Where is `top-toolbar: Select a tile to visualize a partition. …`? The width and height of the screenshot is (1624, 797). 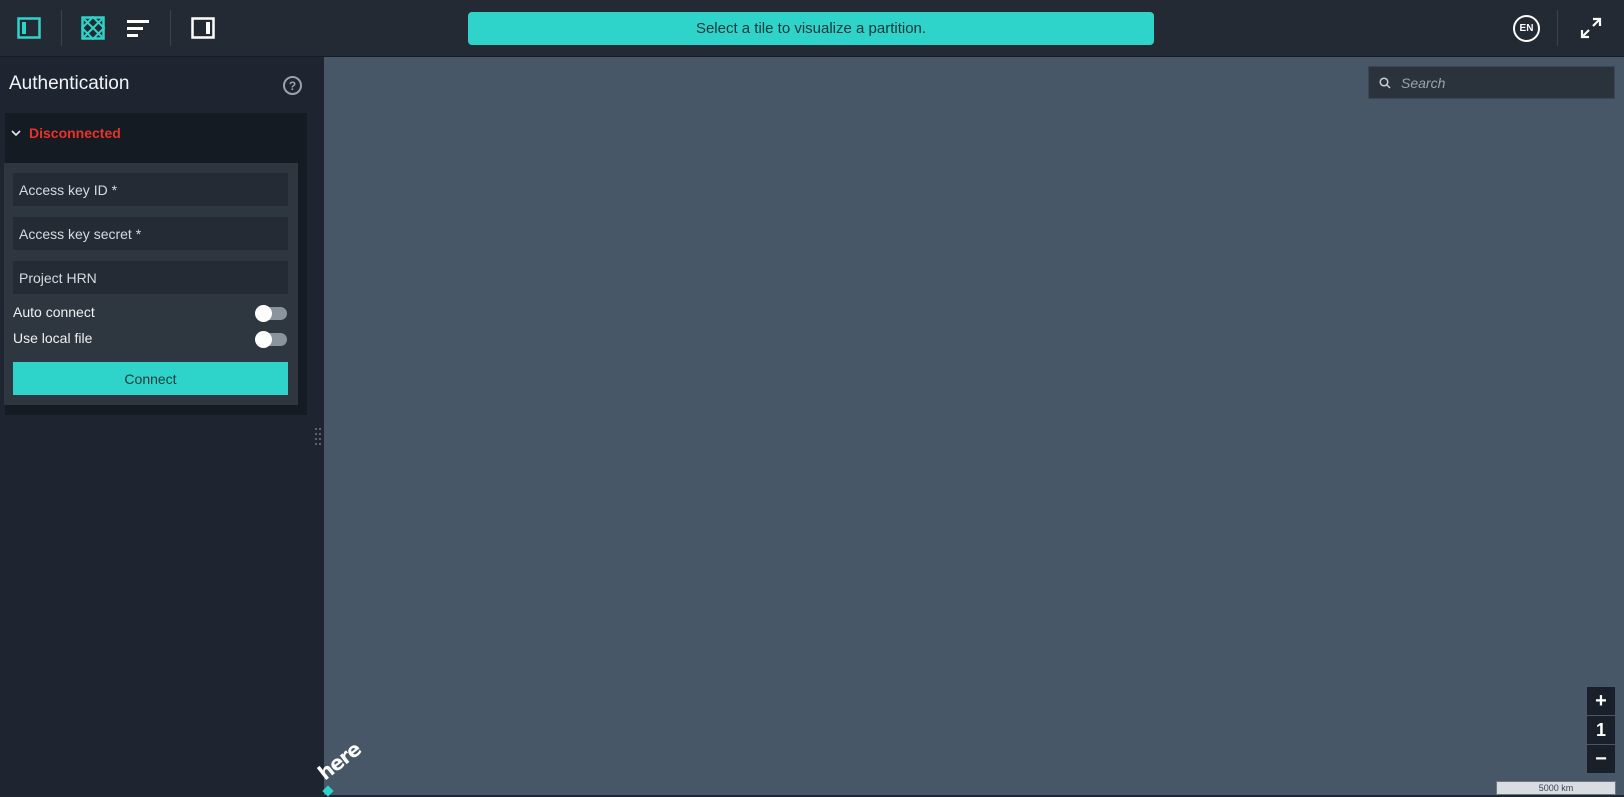
top-toolbar: Select a tile to visualize a partition. … is located at coordinates (812, 28).